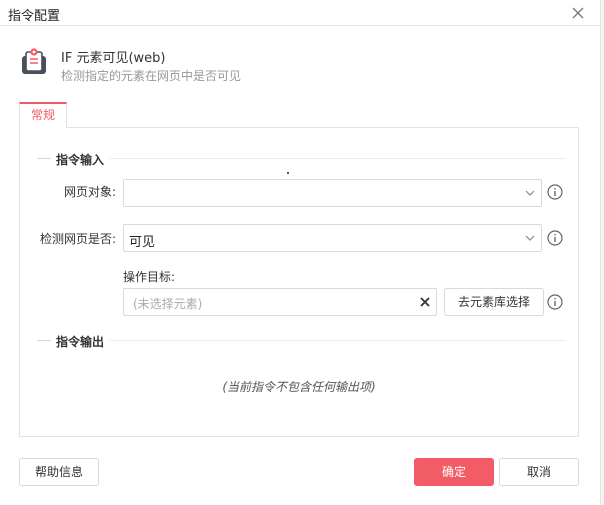  What do you see at coordinates (34, 61) in the screenshot?
I see `command-icon` at bounding box center [34, 61].